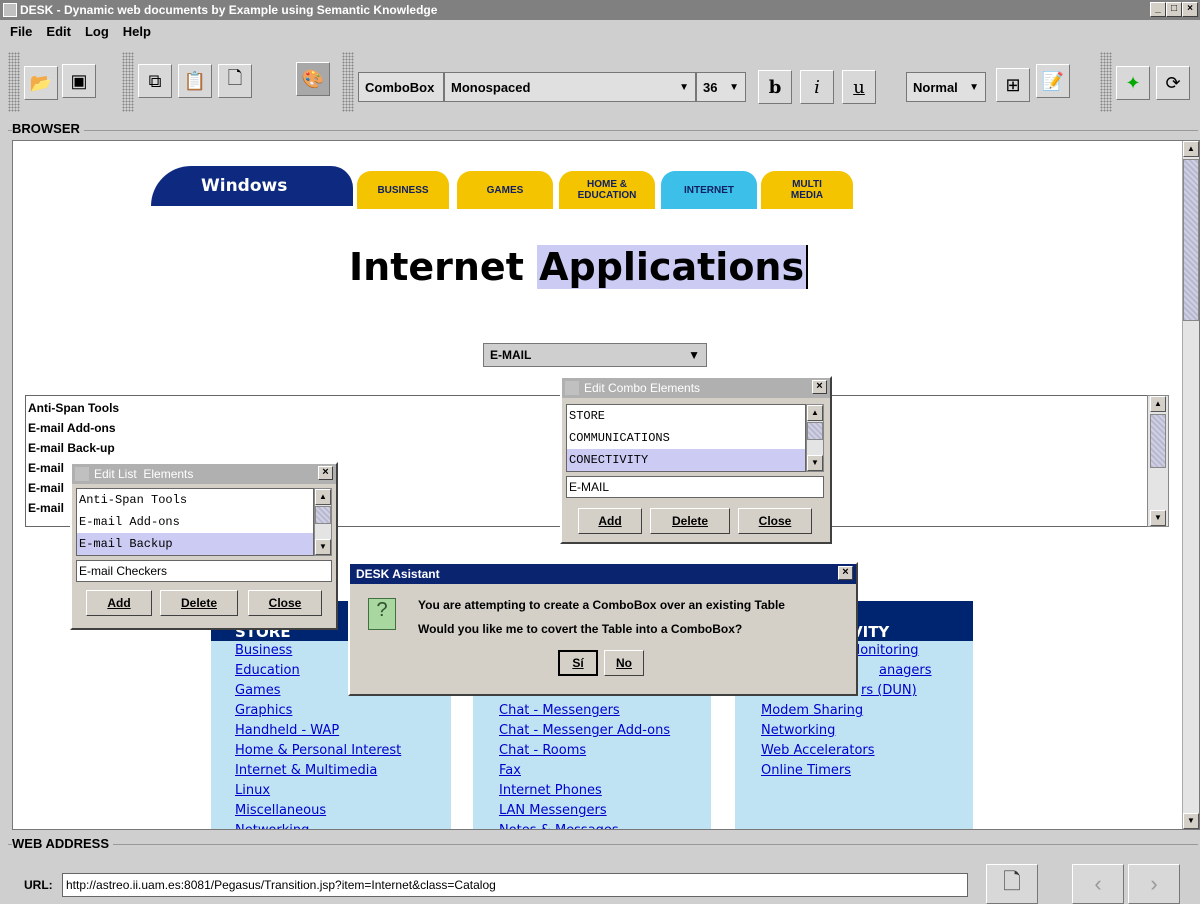 This screenshot has height=904, width=1200. What do you see at coordinates (58, 31) in the screenshot?
I see `menu-edit: Edit` at bounding box center [58, 31].